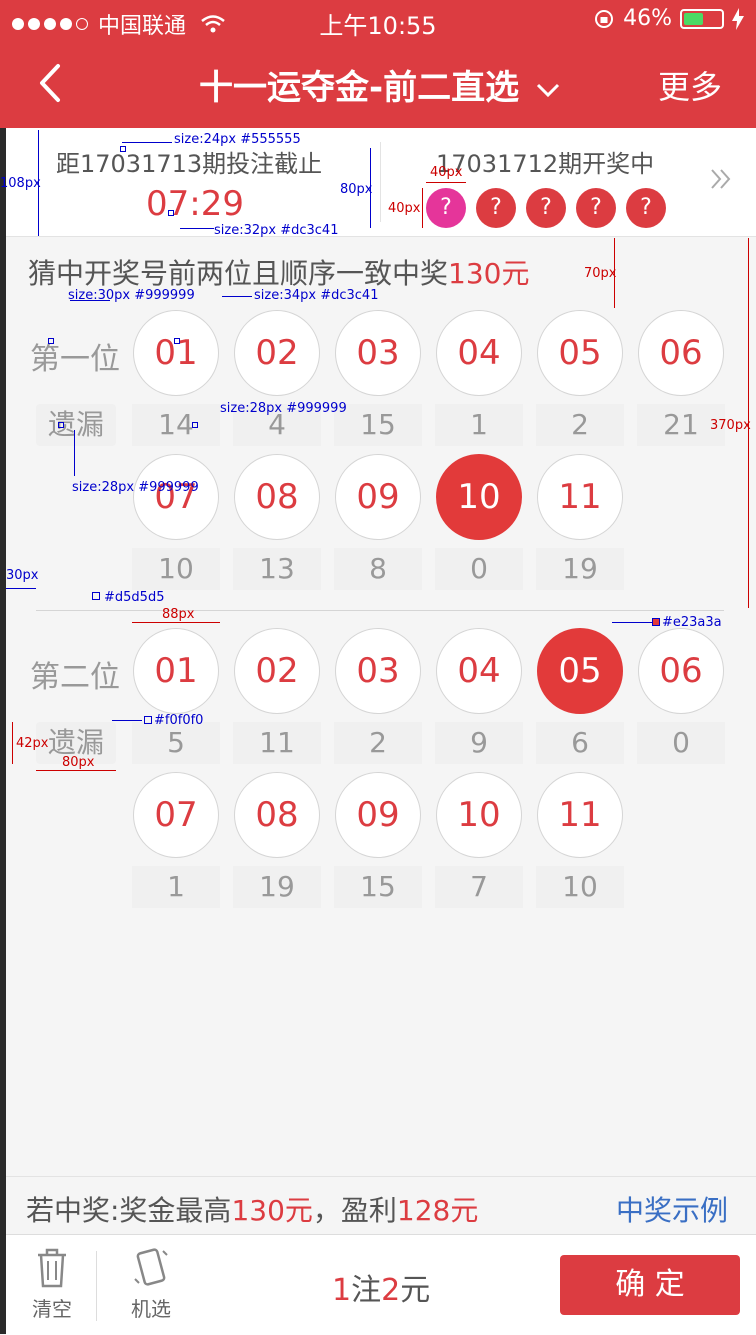 The width and height of the screenshot is (756, 1335). What do you see at coordinates (276, 230) in the screenshot?
I see `annotation: size:32px #dc3c41` at bounding box center [276, 230].